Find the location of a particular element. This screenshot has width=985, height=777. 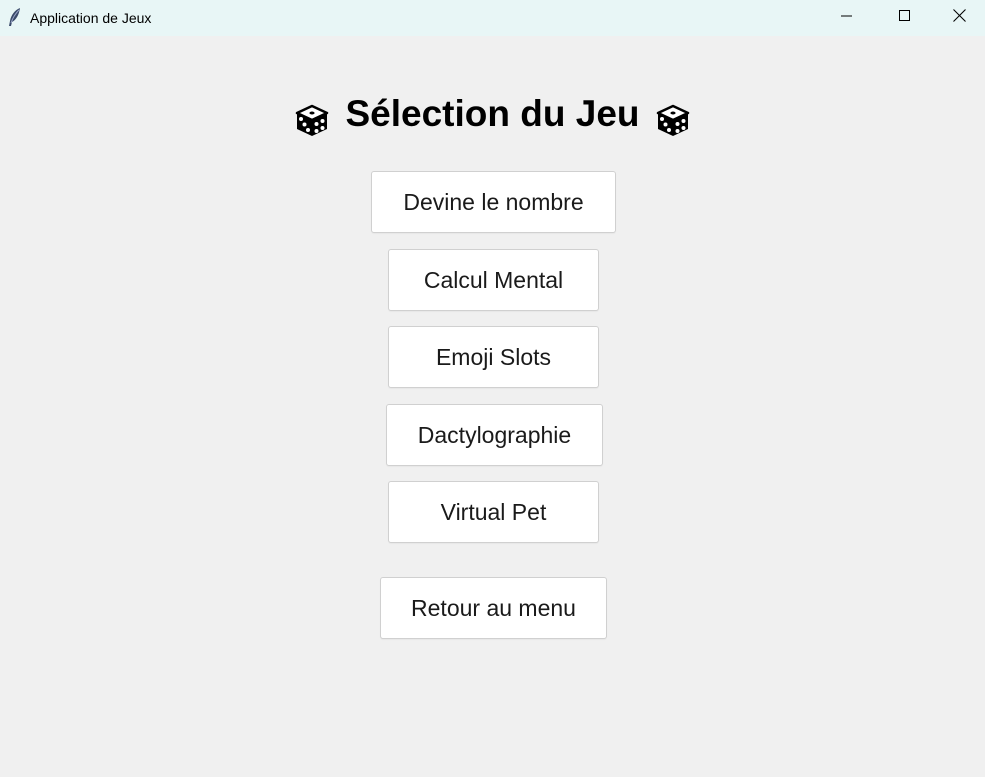

game-button-emoji-slots: Emoji Slots is located at coordinates (493, 357).